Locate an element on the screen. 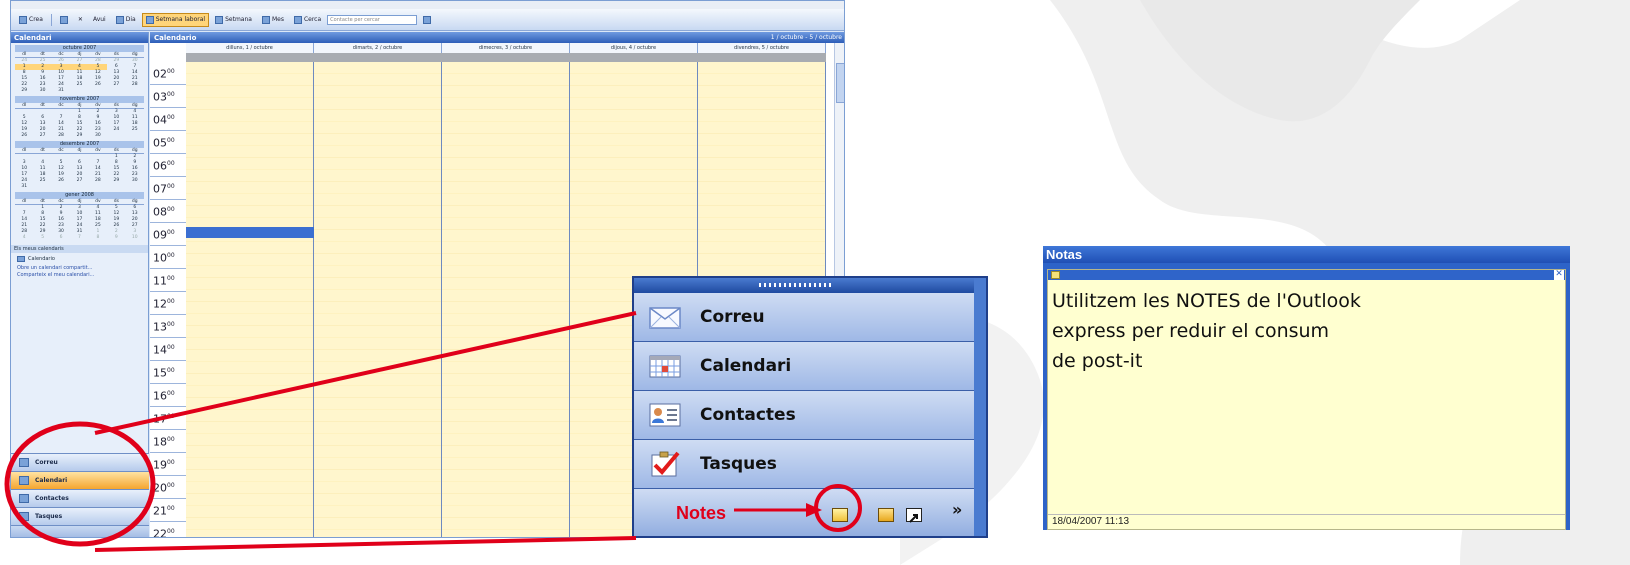  hour-label: 1200 is located at coordinates (168, 303).